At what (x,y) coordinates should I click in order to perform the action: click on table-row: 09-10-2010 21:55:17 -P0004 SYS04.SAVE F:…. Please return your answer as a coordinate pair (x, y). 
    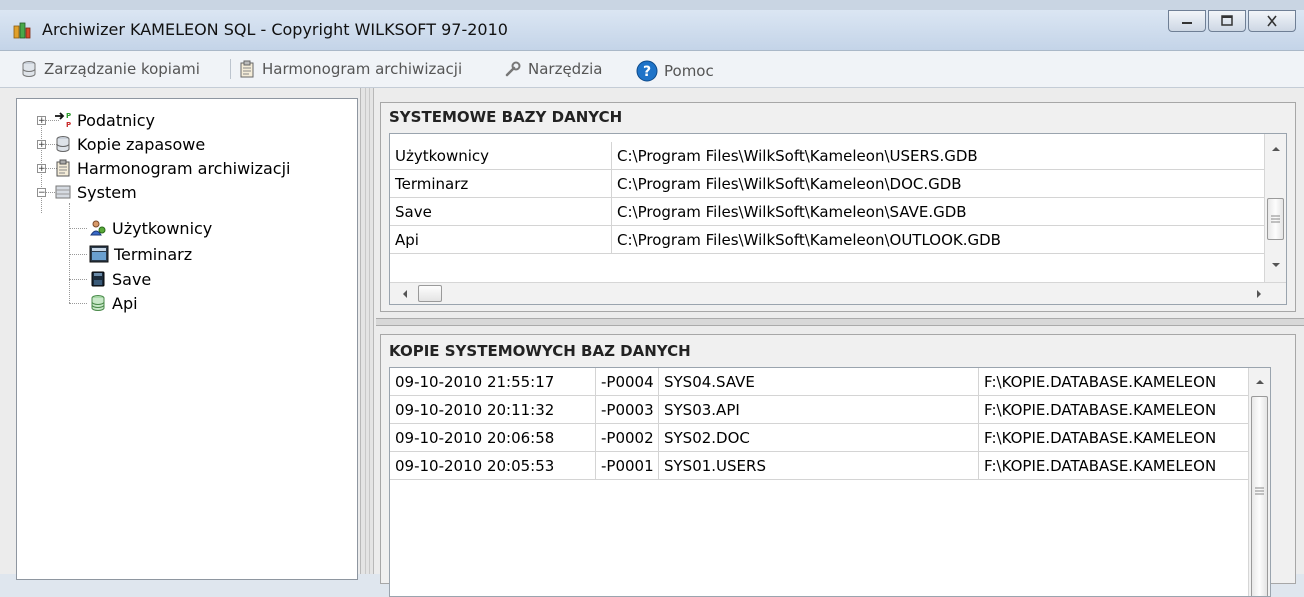
    Looking at the image, I should click on (819, 382).